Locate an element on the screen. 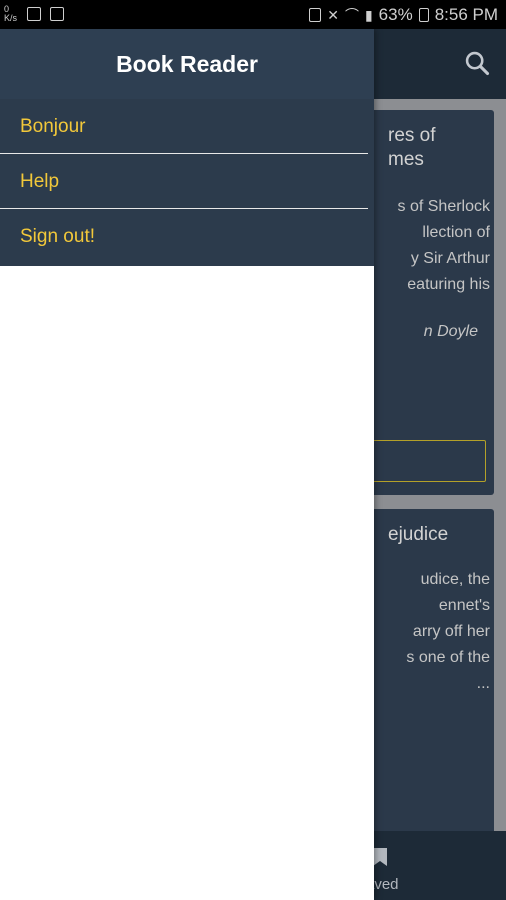 The image size is (506, 900). drawer-title: Book Reader is located at coordinates (187, 63).